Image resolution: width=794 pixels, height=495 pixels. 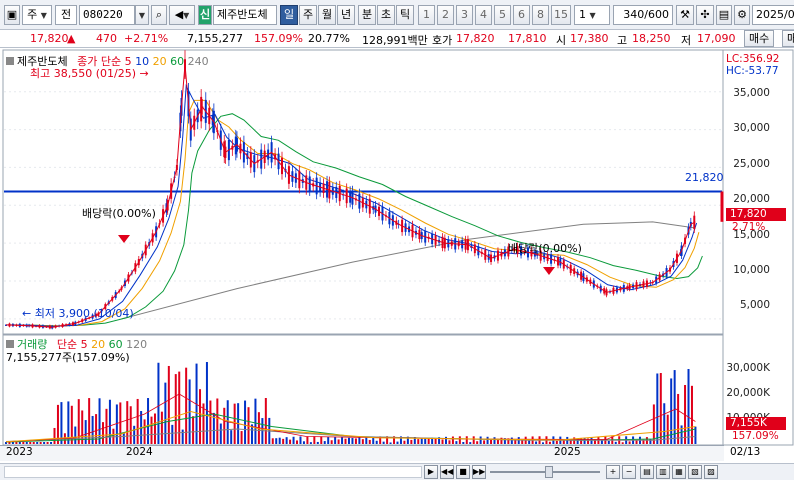 I want to click on interval-8-button: 8, so click(x=540, y=15).